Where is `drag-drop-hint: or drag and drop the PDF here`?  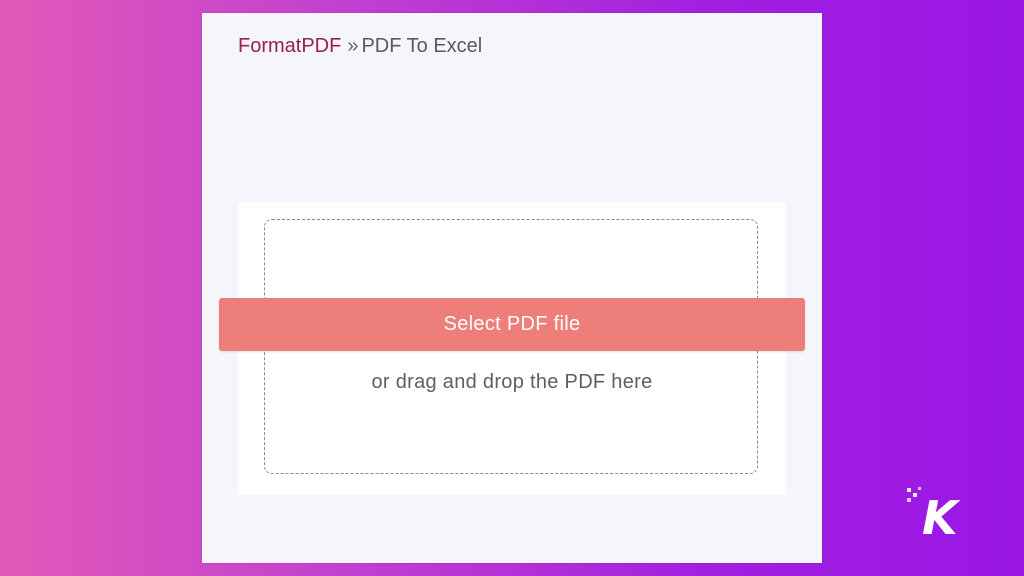 drag-drop-hint: or drag and drop the PDF here is located at coordinates (512, 382).